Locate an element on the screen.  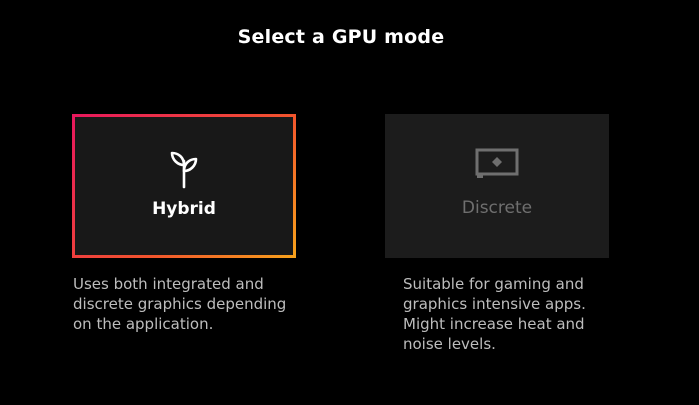
discrete-mode-card: Discrete is located at coordinates (497, 186).